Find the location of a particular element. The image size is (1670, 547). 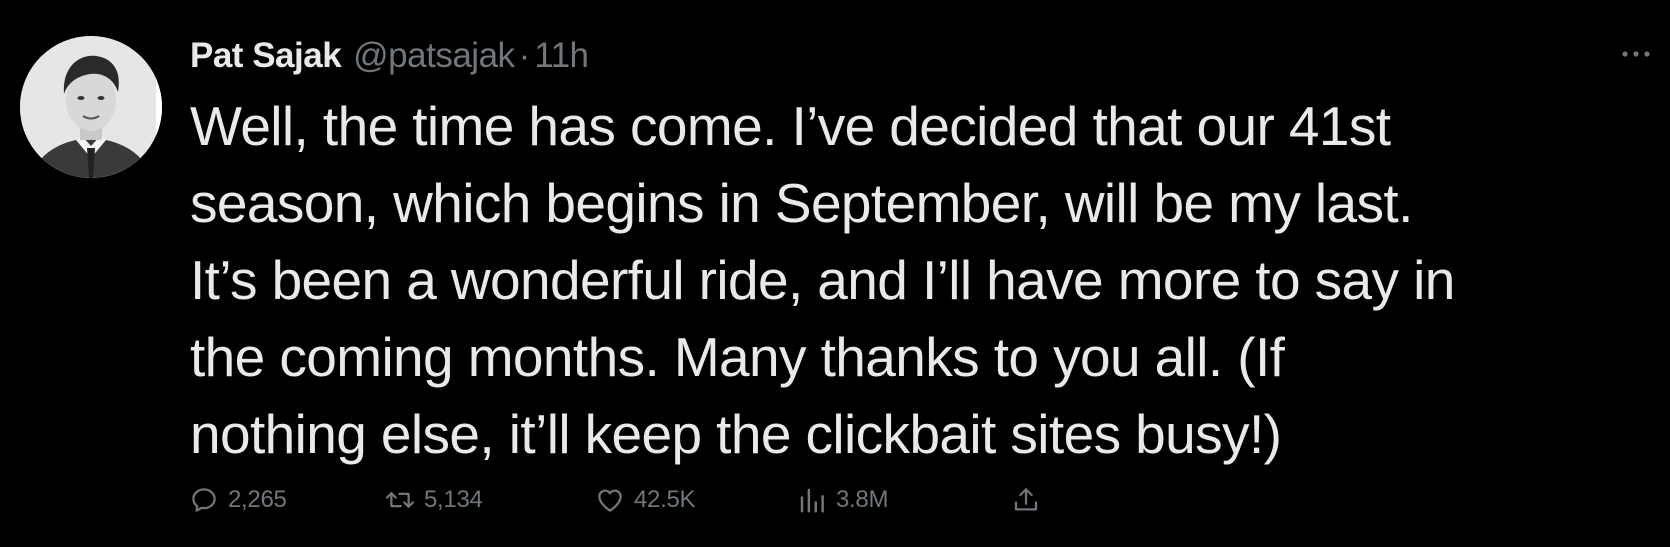

retweet-button: 5,134 is located at coordinates (433, 500).